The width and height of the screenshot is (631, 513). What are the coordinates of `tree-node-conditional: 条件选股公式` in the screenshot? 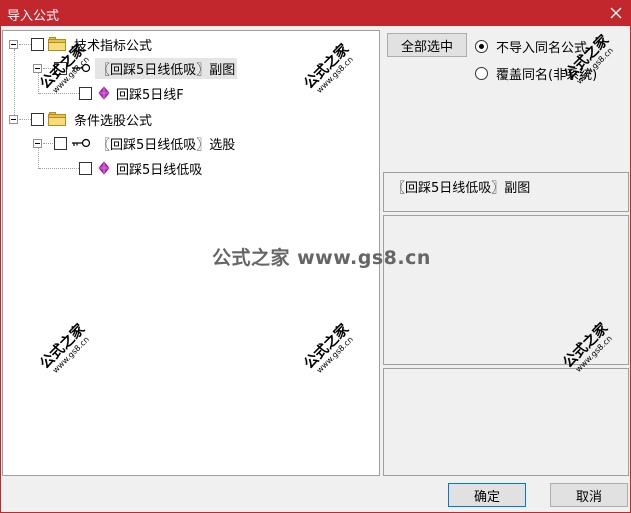 It's located at (81, 119).